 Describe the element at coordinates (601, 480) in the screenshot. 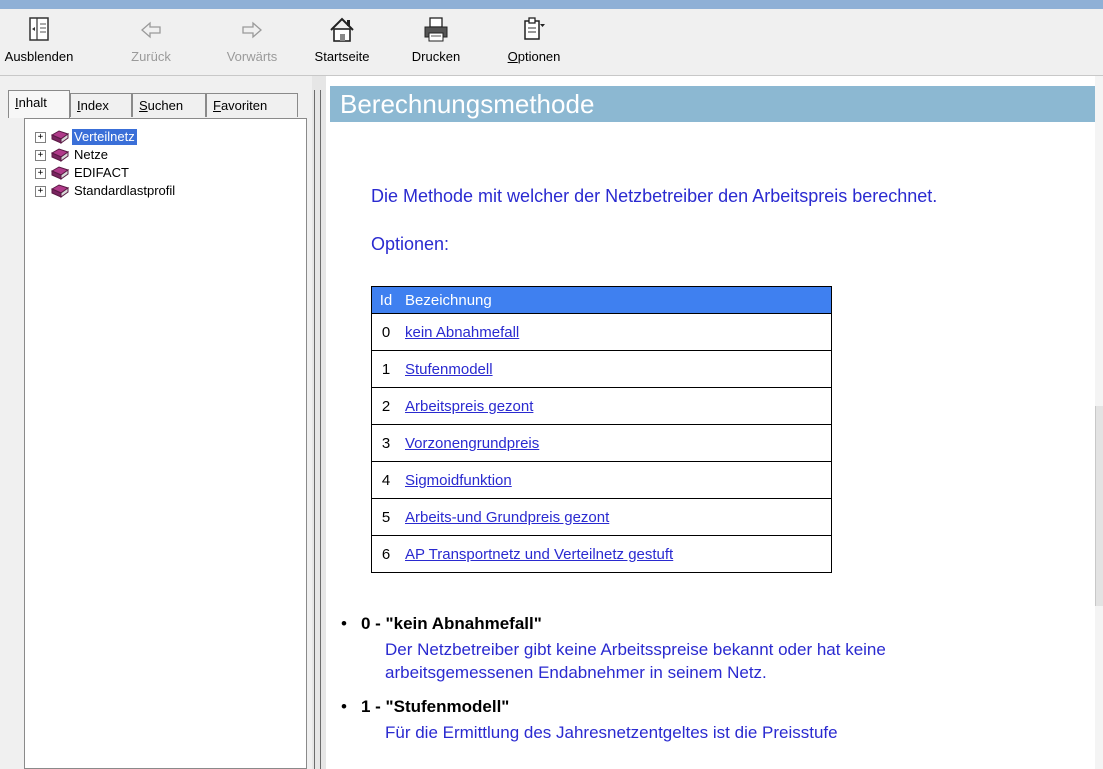

I see `table-row: 4 Sigmoidfunktion` at that location.